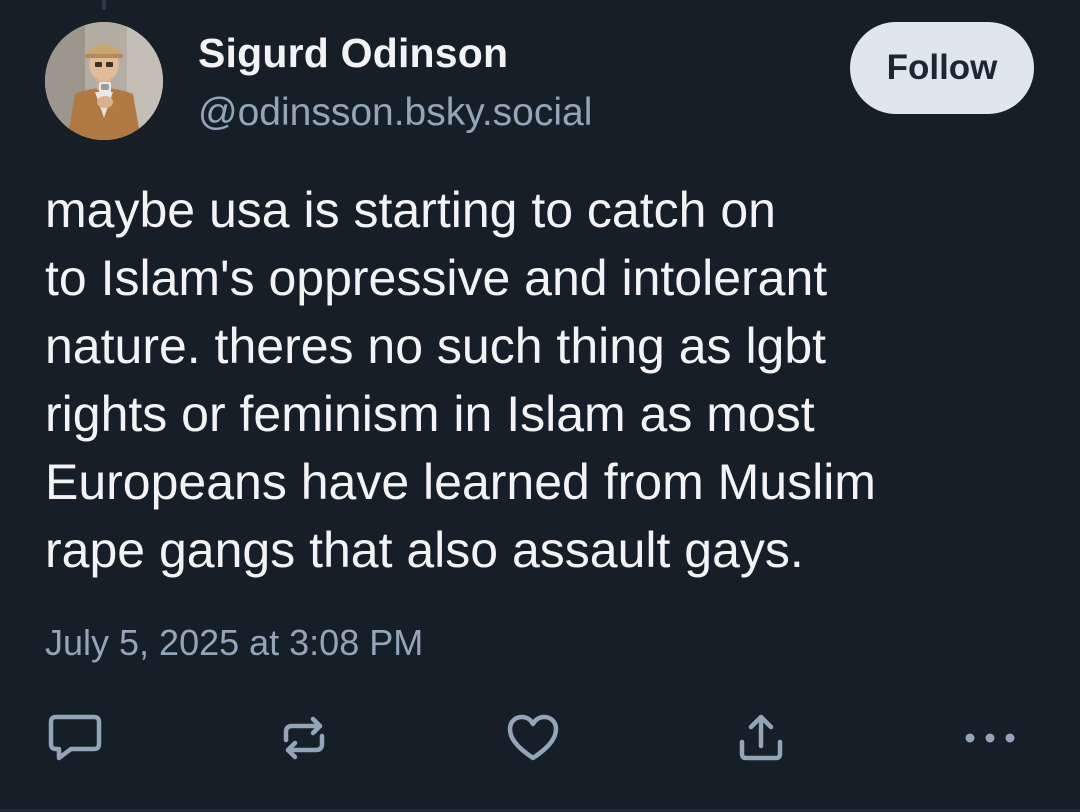 The height and width of the screenshot is (812, 1080). Describe the element at coordinates (410, 210) in the screenshot. I see `post-text-line: maybe usa is starting to catch on` at that location.